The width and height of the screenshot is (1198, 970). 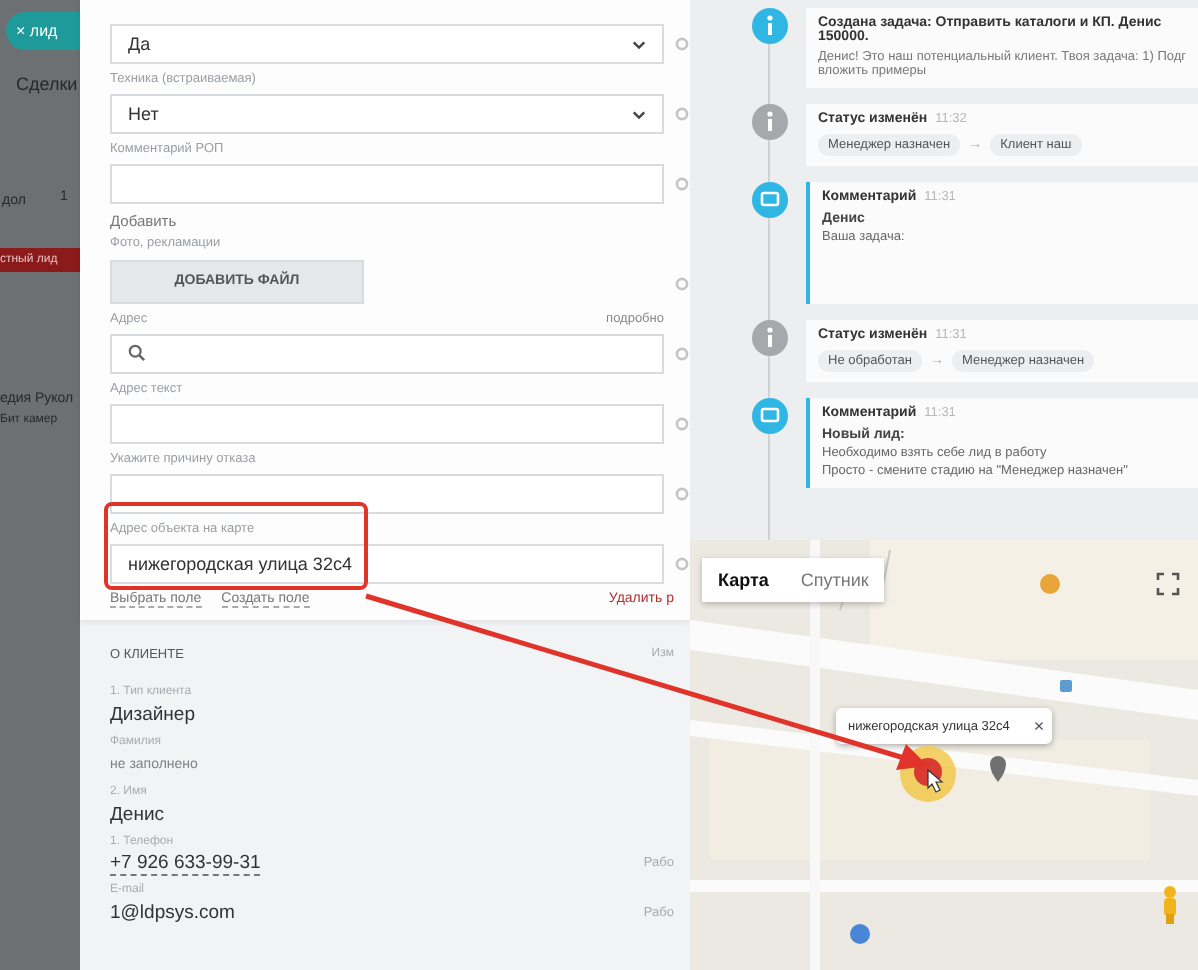 What do you see at coordinates (834, 580) in the screenshot?
I see `map-tab: Спутник` at bounding box center [834, 580].